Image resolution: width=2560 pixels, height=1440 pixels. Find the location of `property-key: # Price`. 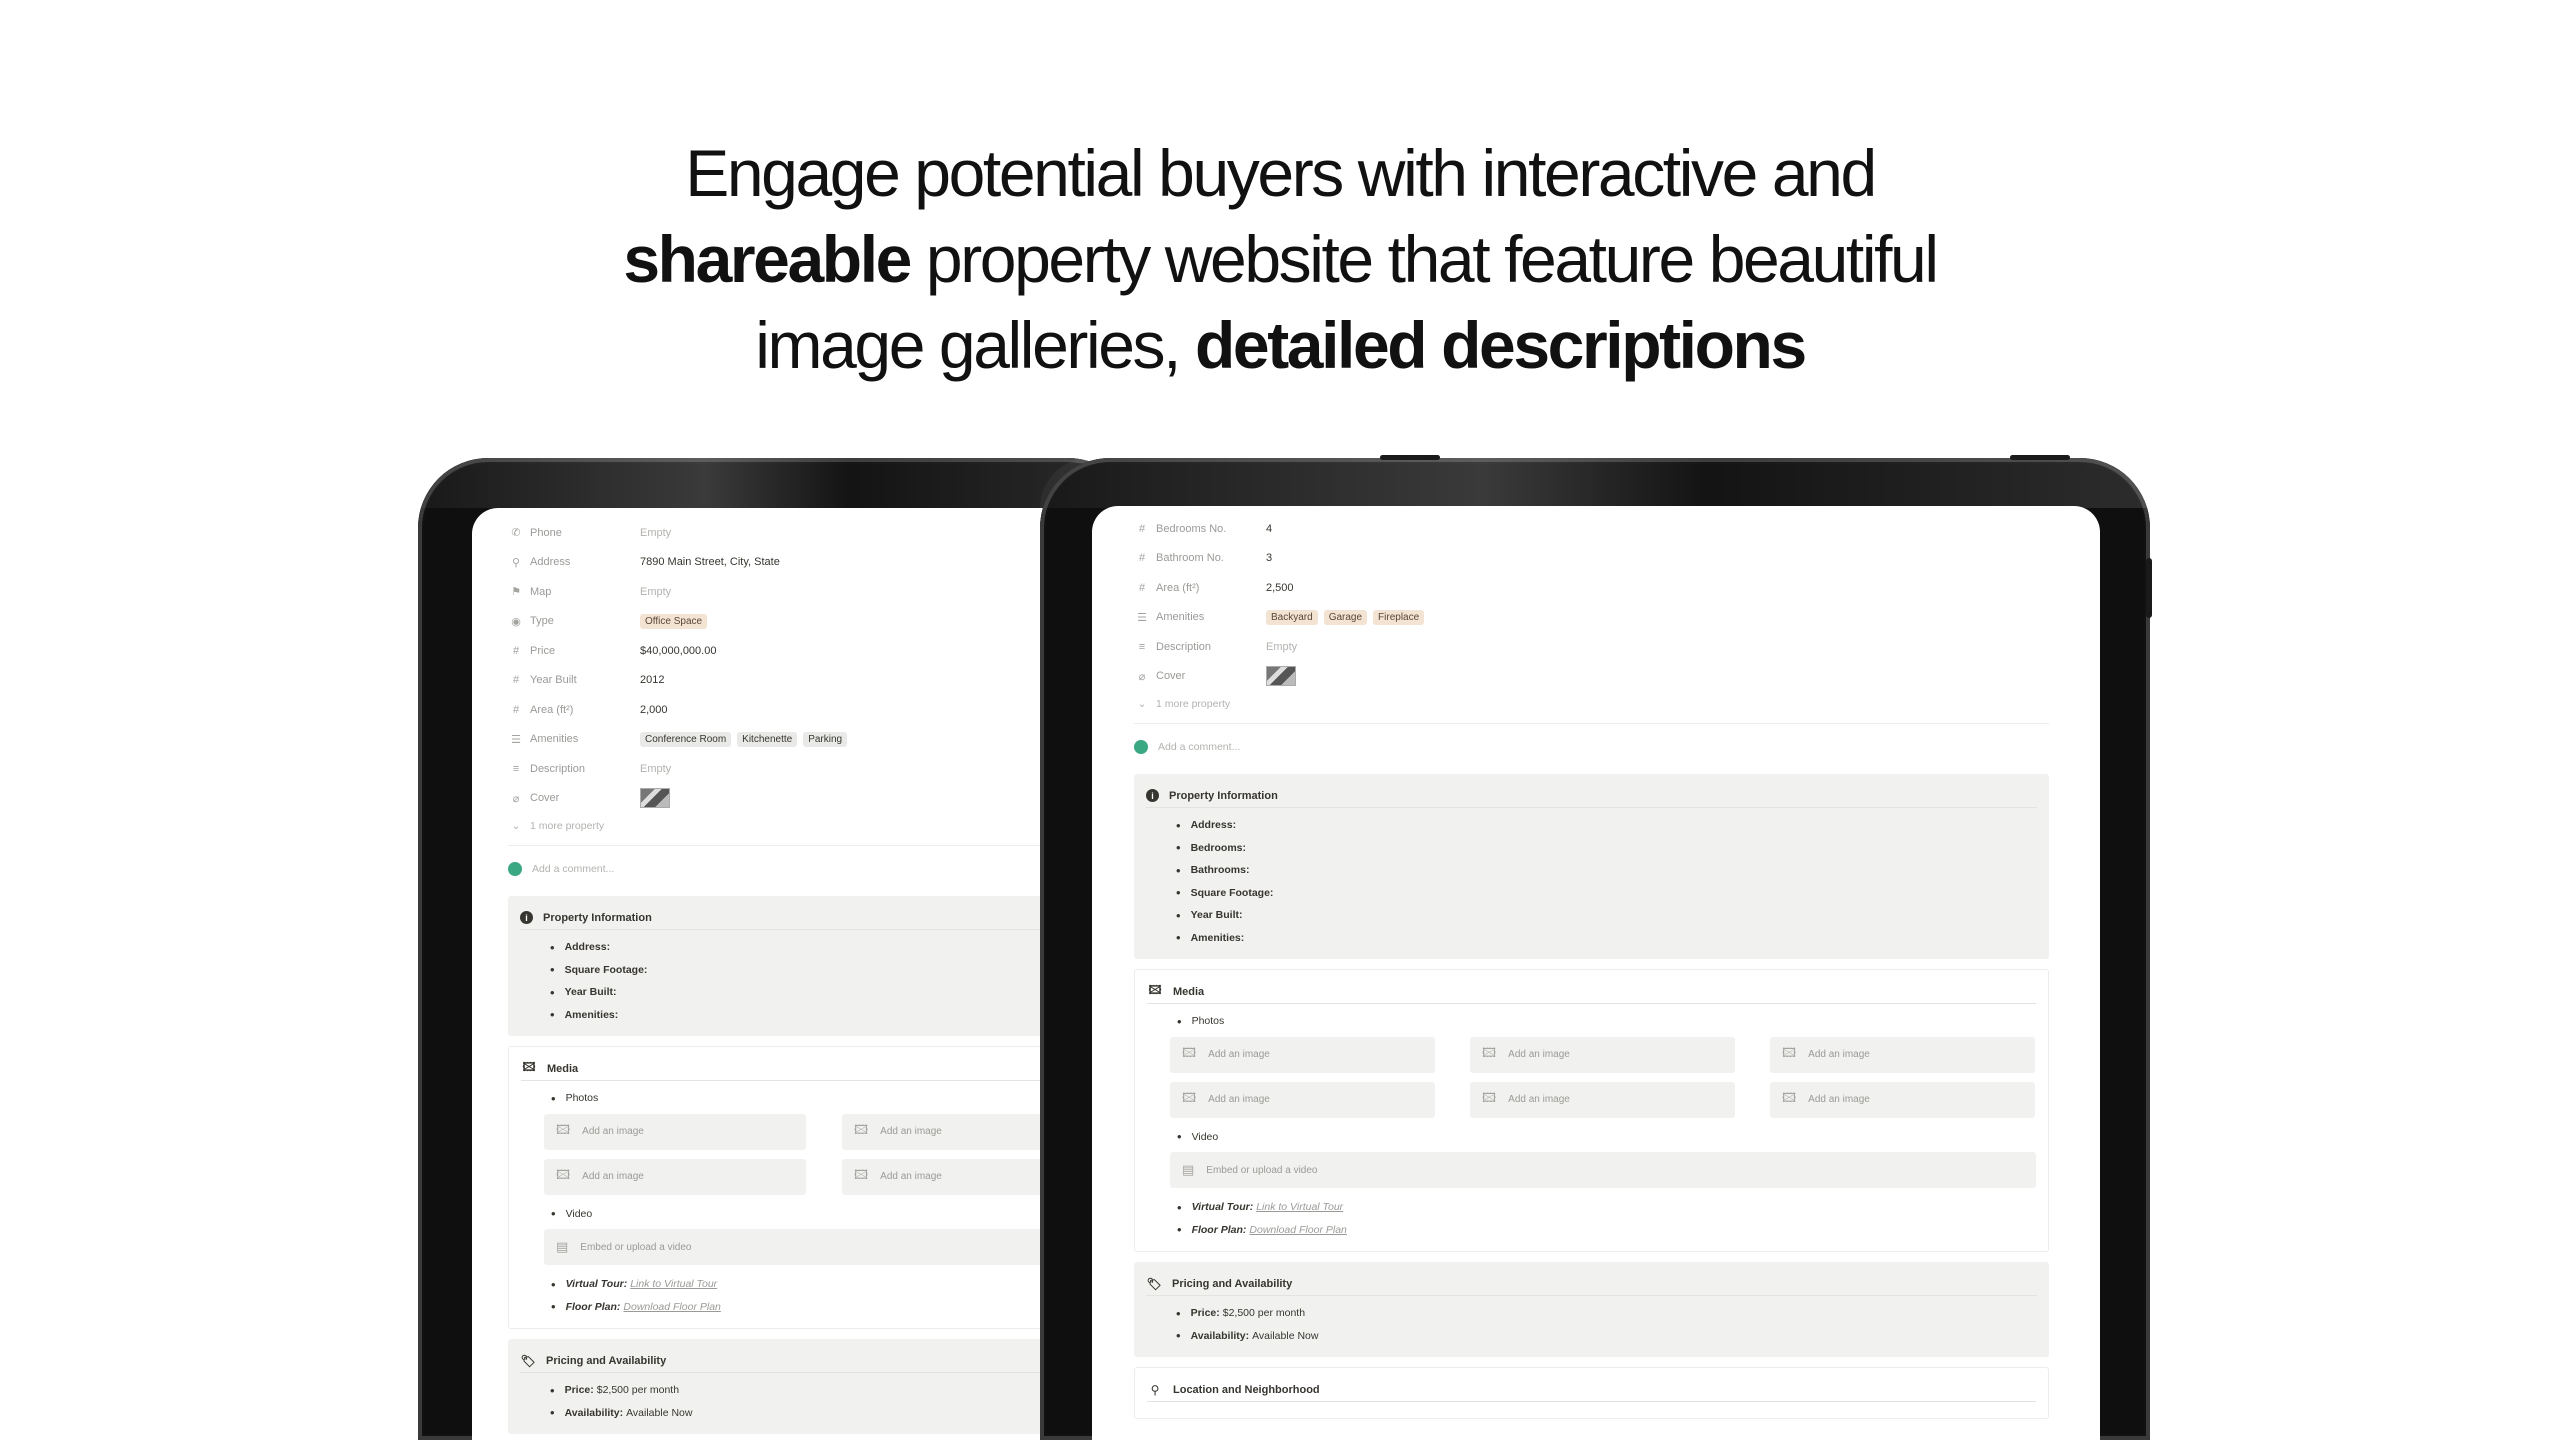

property-key: # Price is located at coordinates (574, 651).